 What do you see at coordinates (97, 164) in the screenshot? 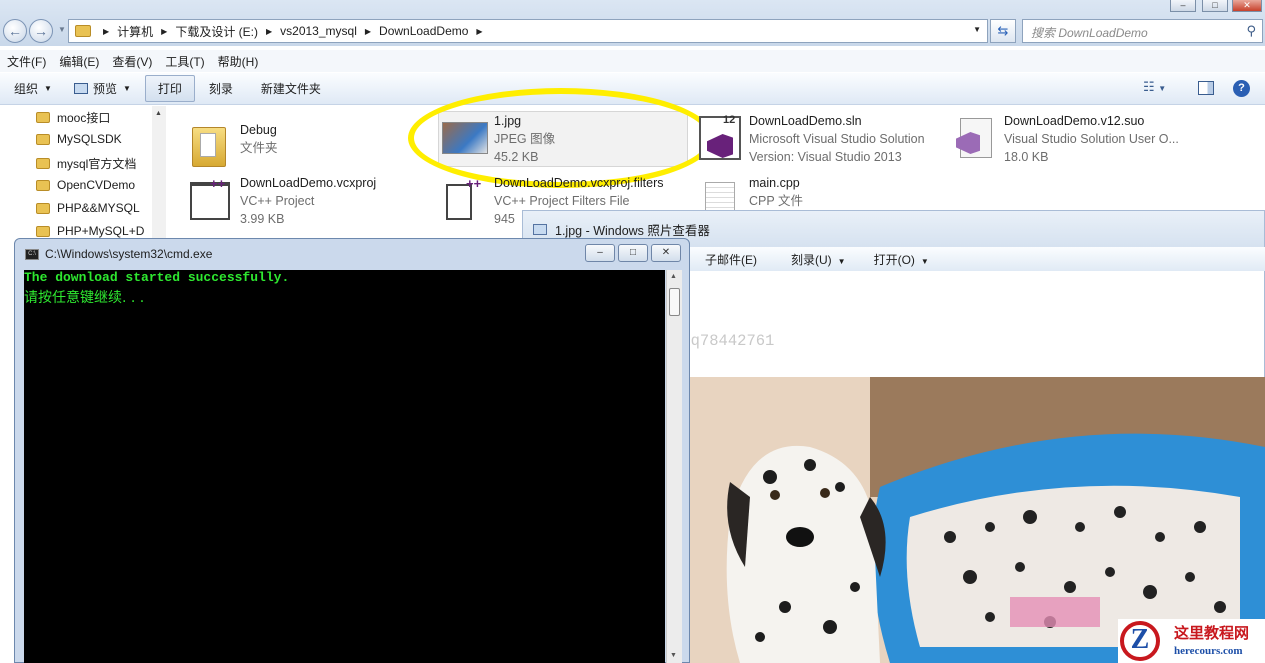
I see `sidebar-item-label: mysql官方文档` at bounding box center [97, 164].